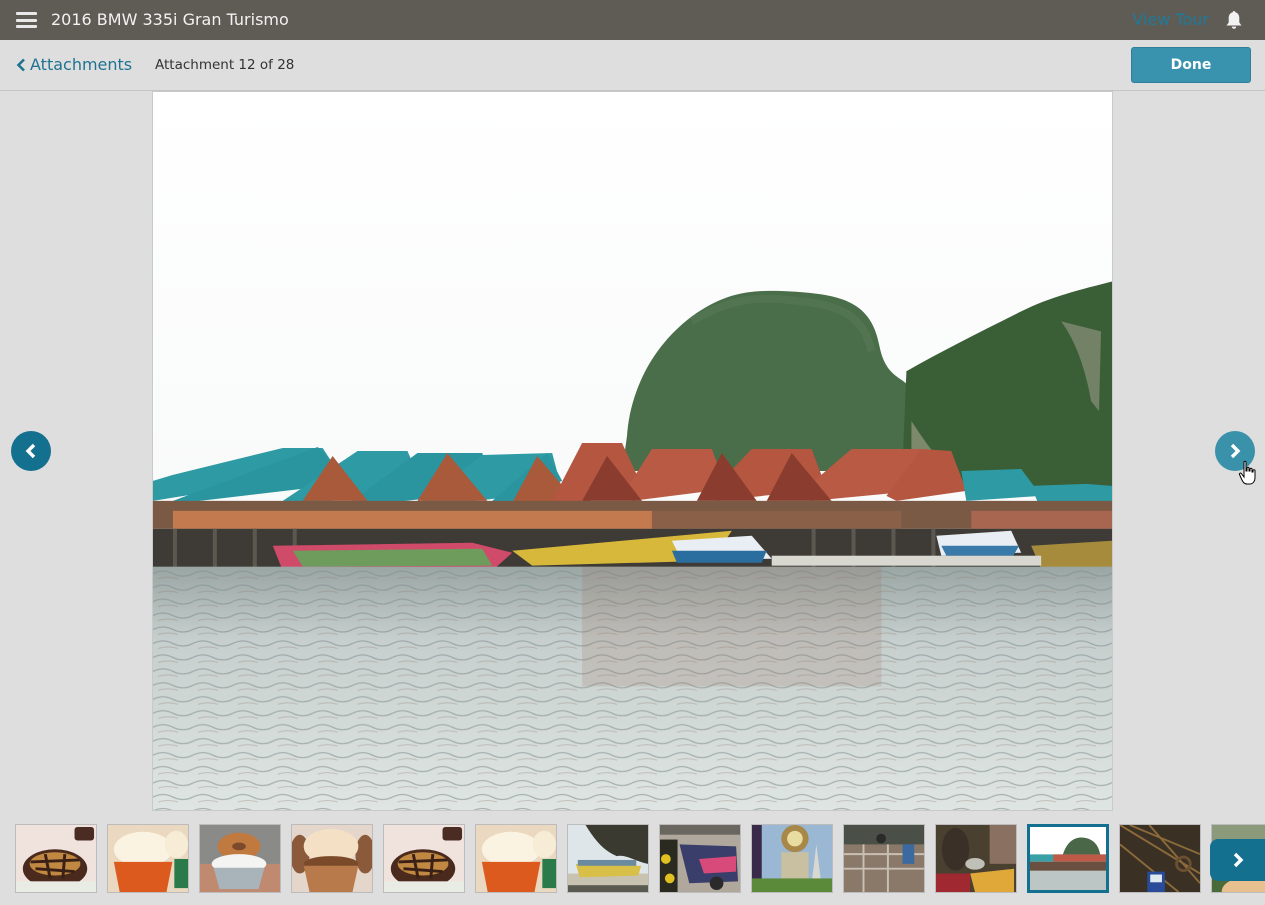 This screenshot has width=1265, height=905. I want to click on hamburger-menu-icon, so click(26, 20).